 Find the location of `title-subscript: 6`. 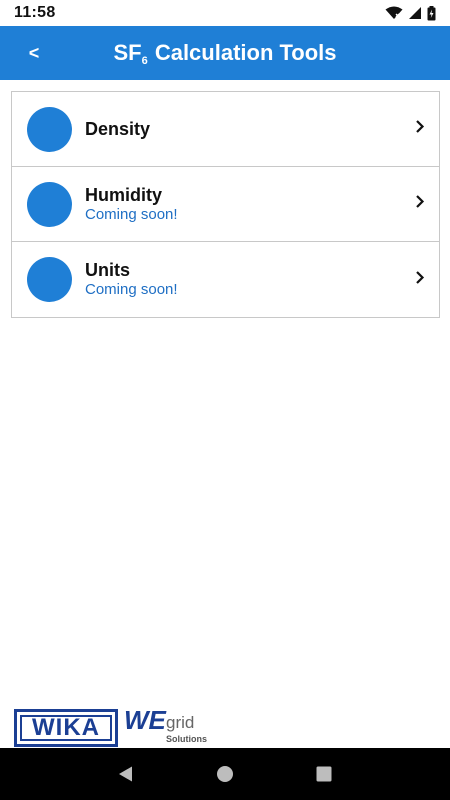

title-subscript: 6 is located at coordinates (144, 60).